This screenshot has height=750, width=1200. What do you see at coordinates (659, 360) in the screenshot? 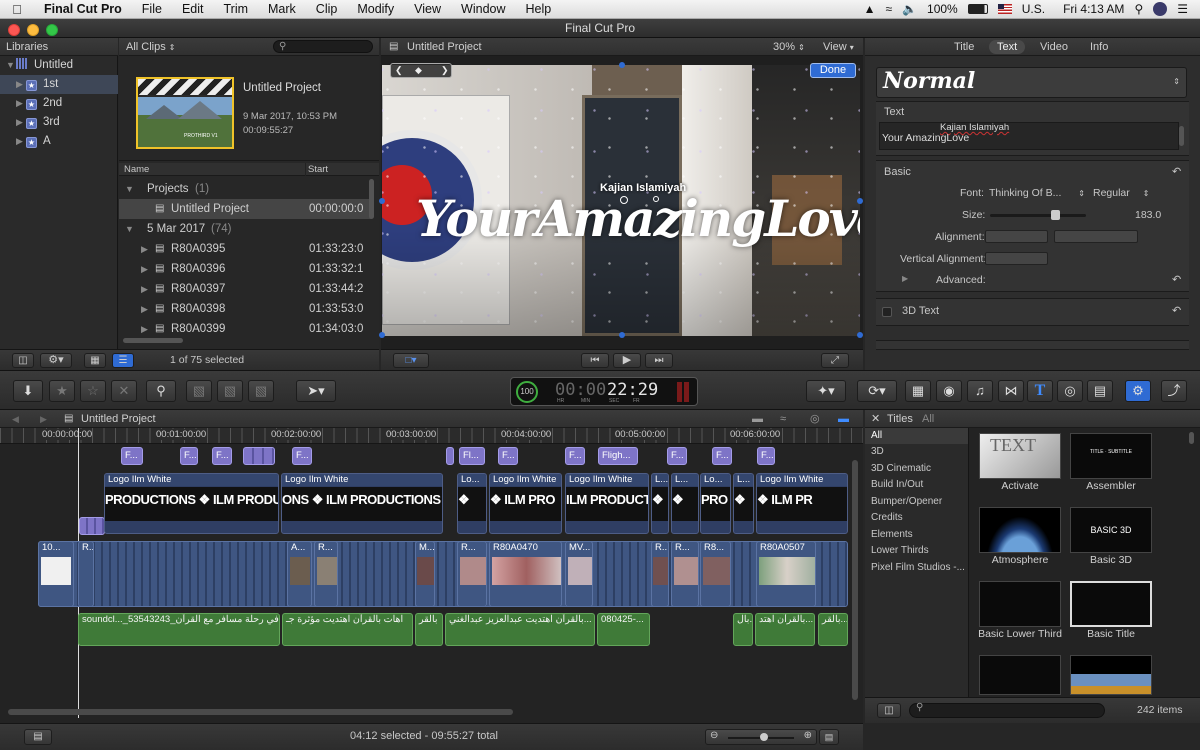
I see `next-frame-icon: ⏭` at bounding box center [659, 360].